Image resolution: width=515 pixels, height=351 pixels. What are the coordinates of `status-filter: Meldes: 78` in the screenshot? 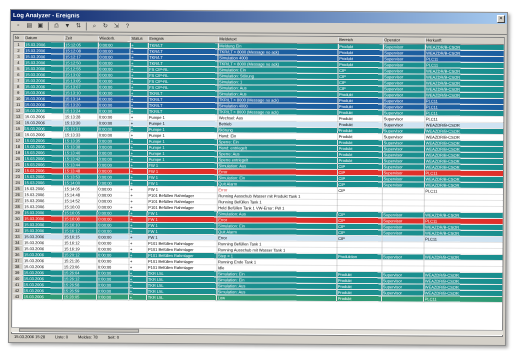 It's located at (88, 336).